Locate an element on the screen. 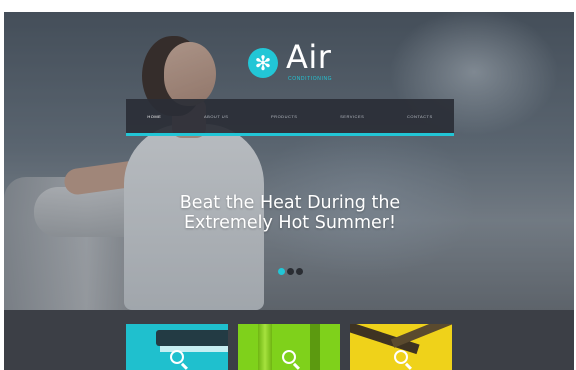 The image size is (576, 370). nav-item-home: HOME is located at coordinates (154, 116).